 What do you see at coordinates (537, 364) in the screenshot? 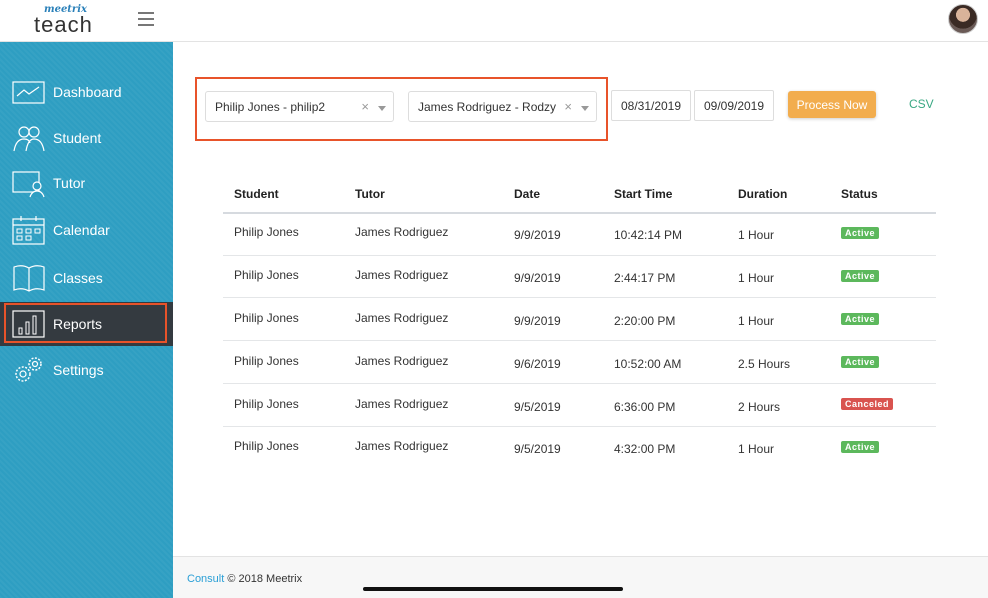
I see `cell-date: 9/6/2019` at bounding box center [537, 364].